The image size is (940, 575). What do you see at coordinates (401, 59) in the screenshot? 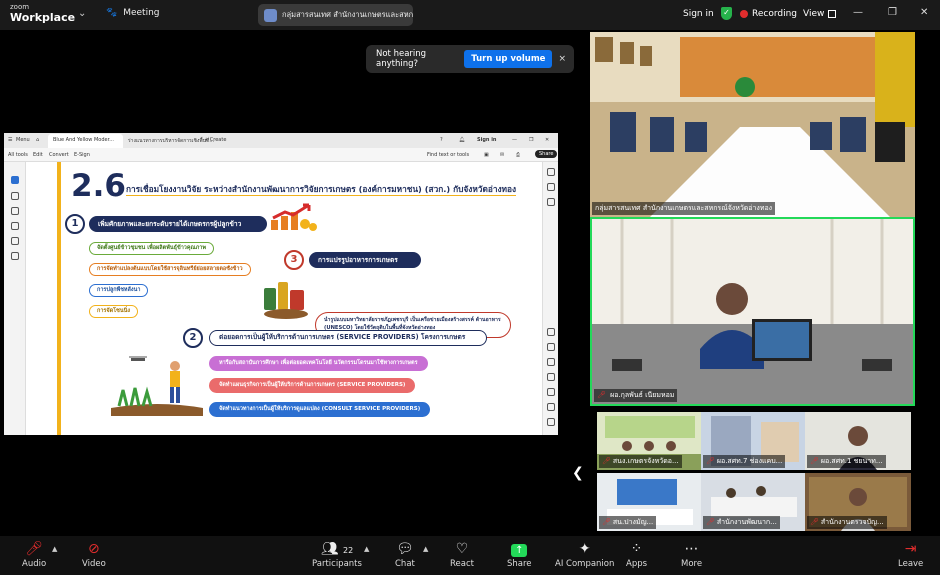
I see `toast-message: Not hearing anything?` at bounding box center [401, 59].